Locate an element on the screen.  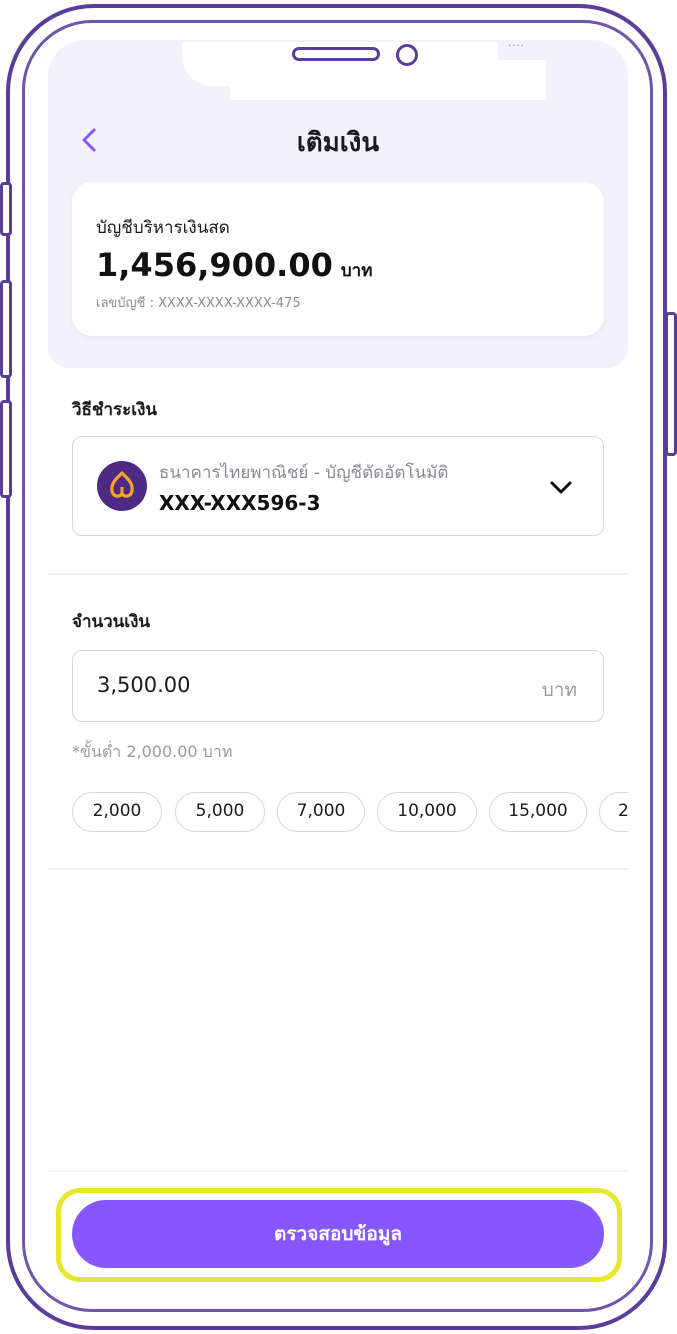
scb-bank-logo-icon is located at coordinates (122, 486).